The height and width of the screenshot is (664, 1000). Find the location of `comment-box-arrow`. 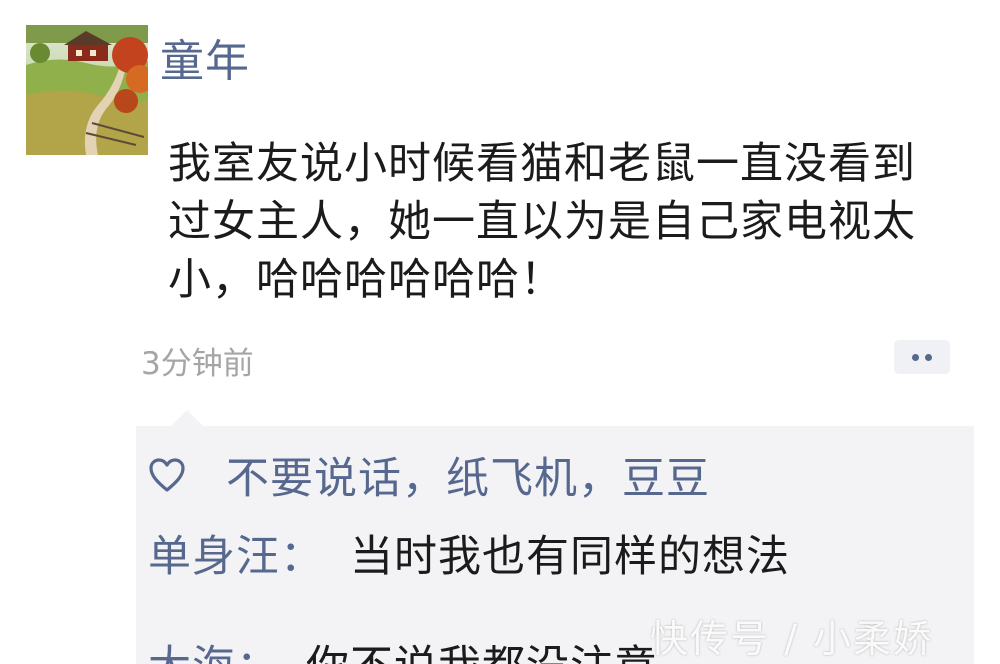

comment-box-arrow is located at coordinates (187, 418).